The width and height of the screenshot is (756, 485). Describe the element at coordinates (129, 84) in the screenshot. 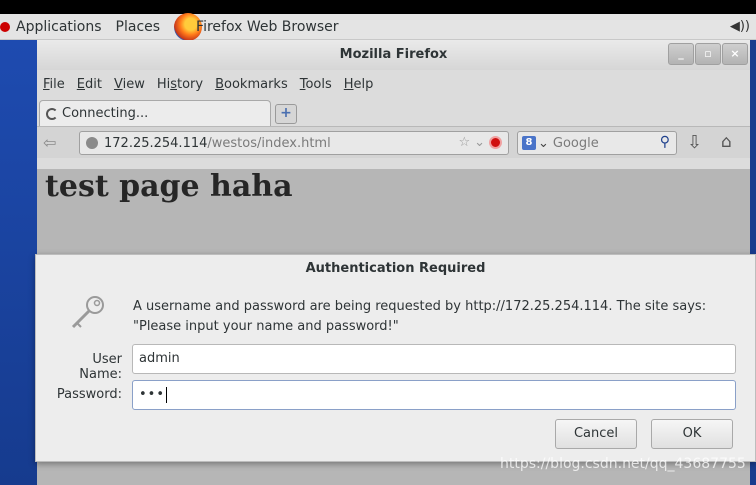

I see `menu-view: View` at that location.